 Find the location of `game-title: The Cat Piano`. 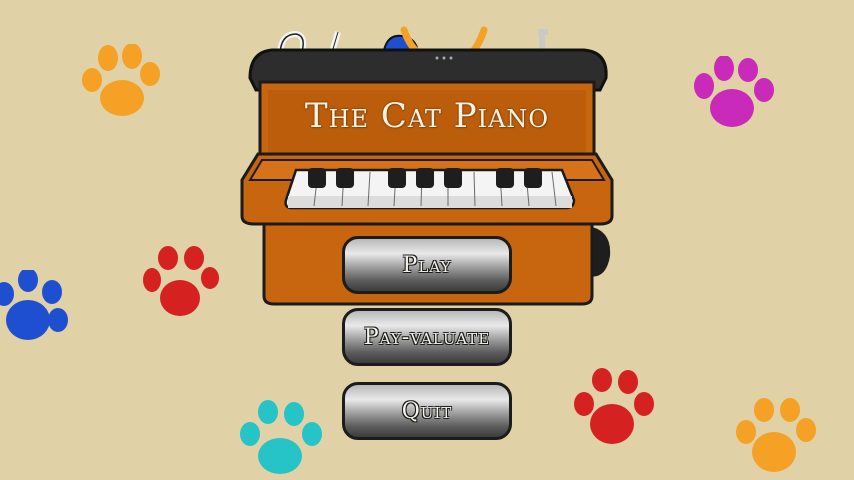

game-title: The Cat Piano is located at coordinates (427, 116).